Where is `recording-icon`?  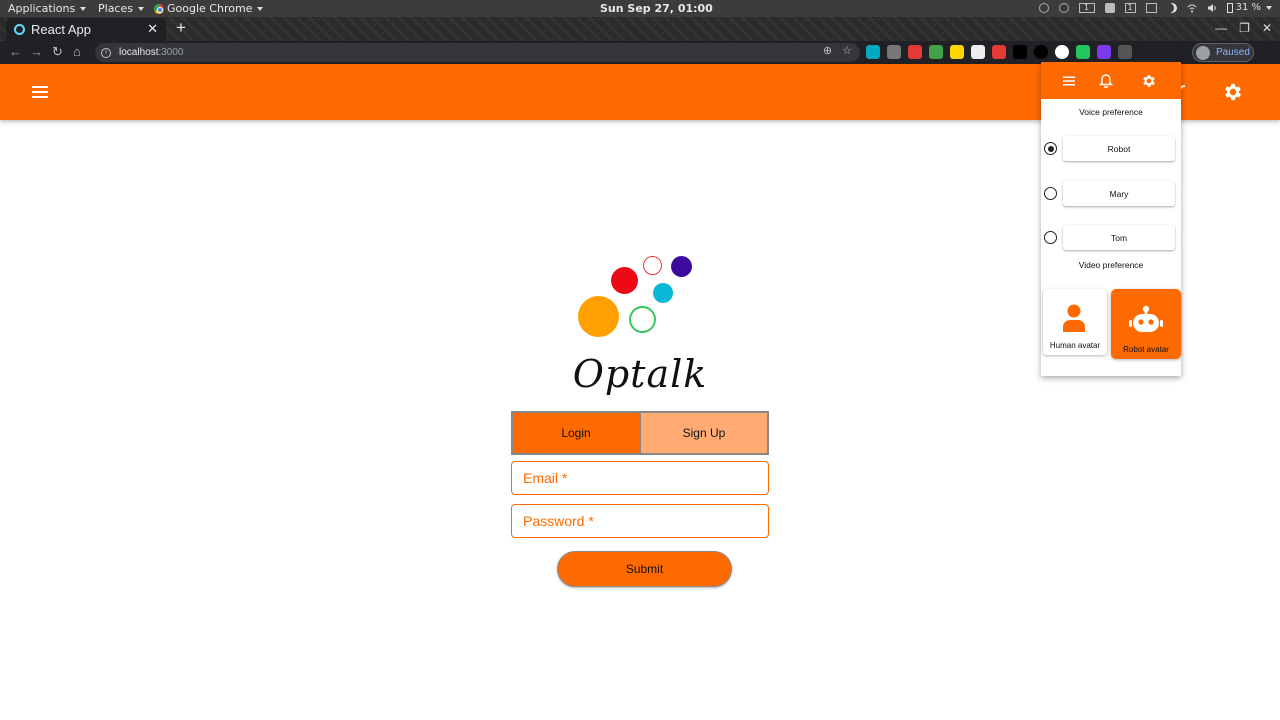
recording-icon is located at coordinates (1043, 7).